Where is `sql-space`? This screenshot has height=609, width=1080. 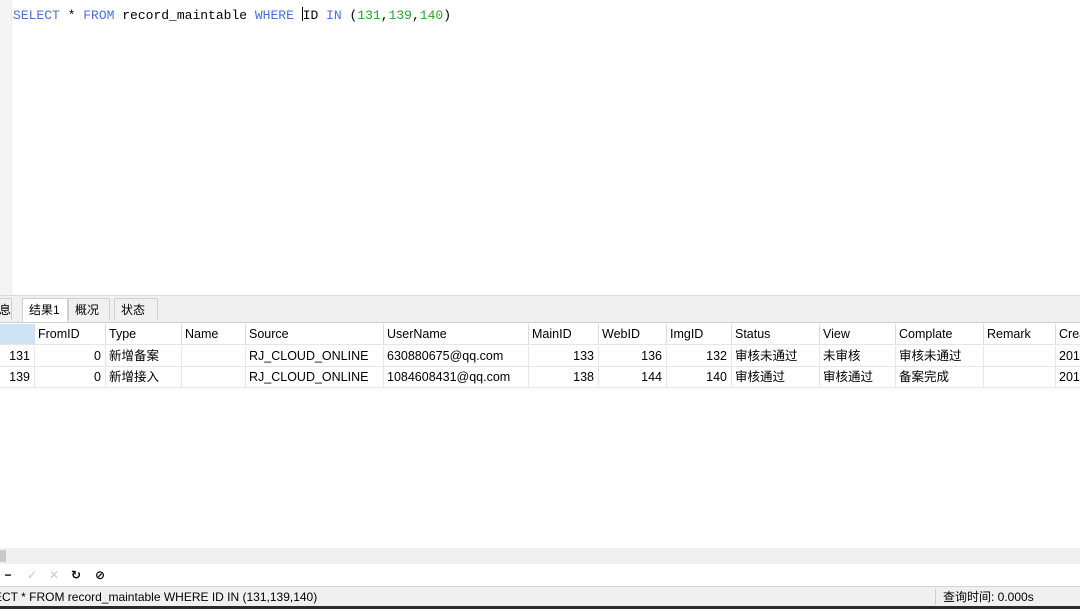 sql-space is located at coordinates (298, 15).